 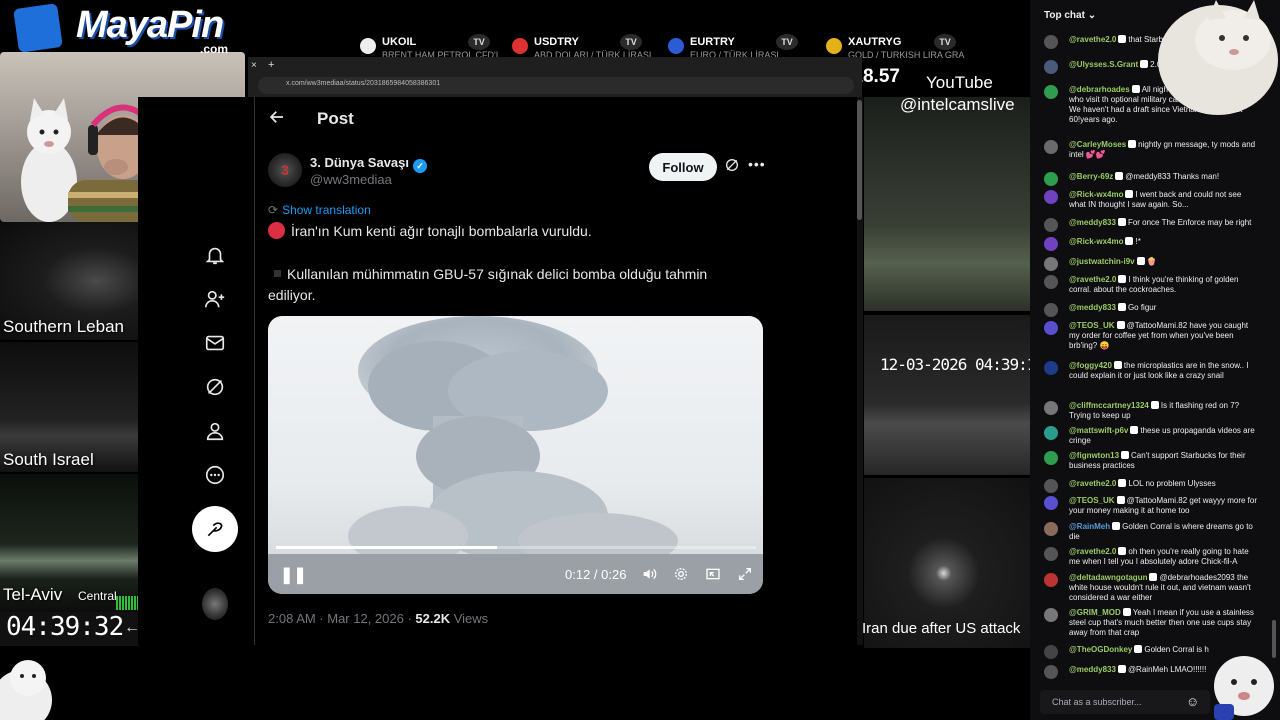 I want to click on messages-icon, so click(x=215, y=344).